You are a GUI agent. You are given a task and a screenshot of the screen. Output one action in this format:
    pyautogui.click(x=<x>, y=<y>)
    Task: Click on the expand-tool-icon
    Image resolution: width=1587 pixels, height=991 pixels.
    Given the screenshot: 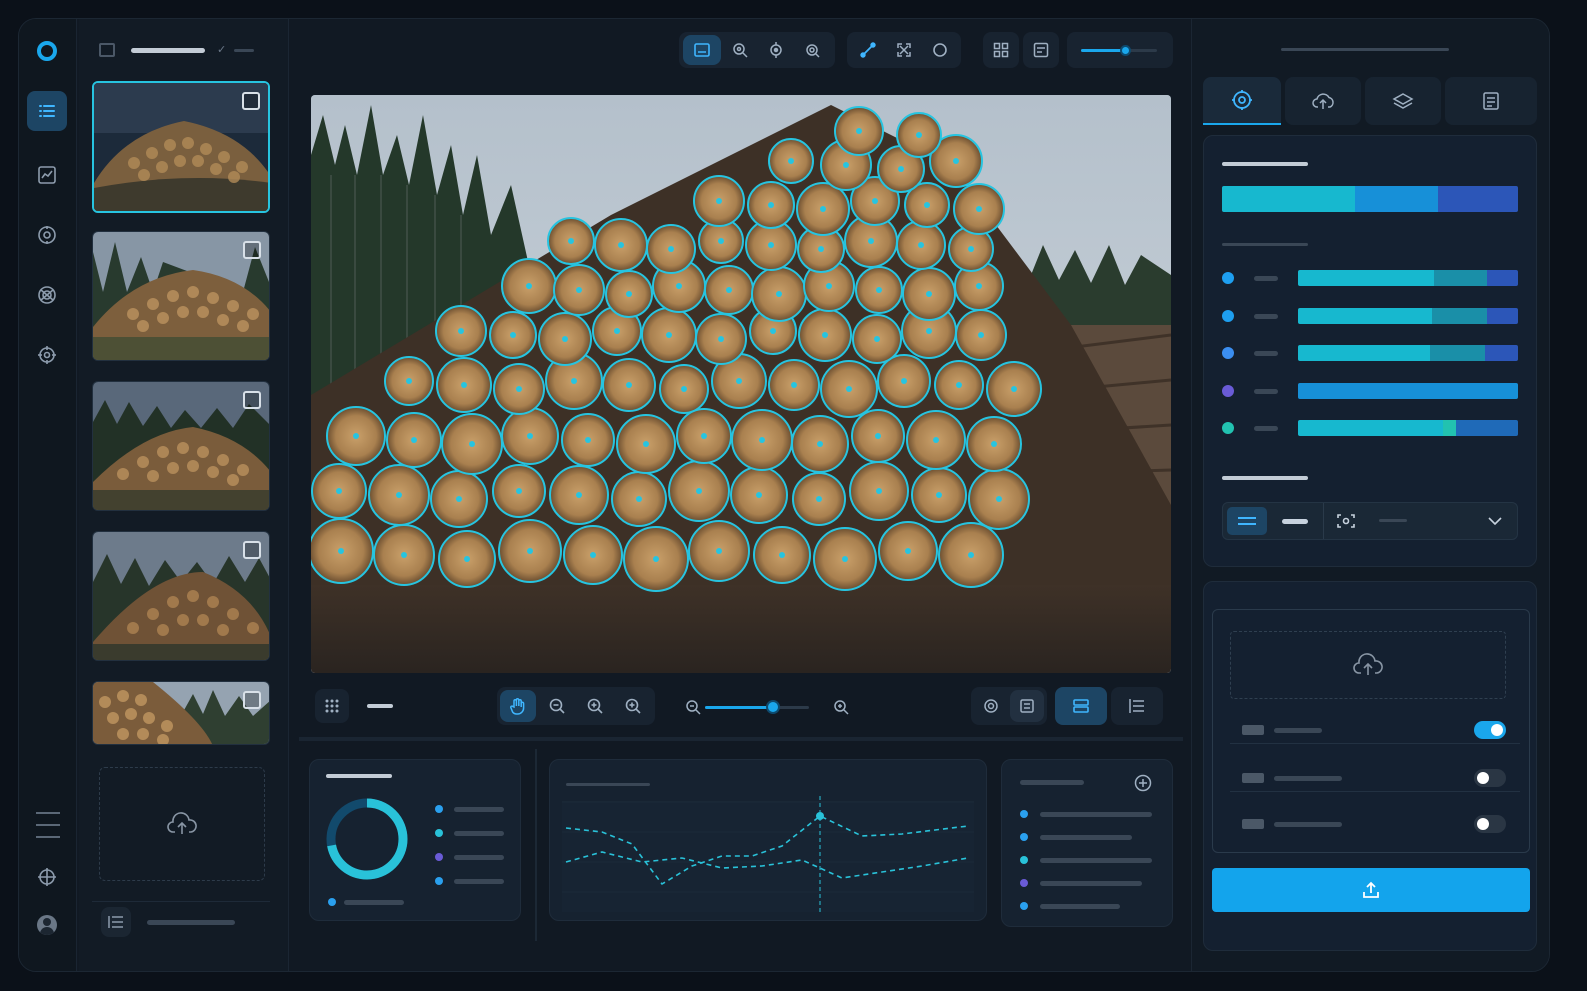 What is the action you would take?
    pyautogui.click(x=904, y=50)
    